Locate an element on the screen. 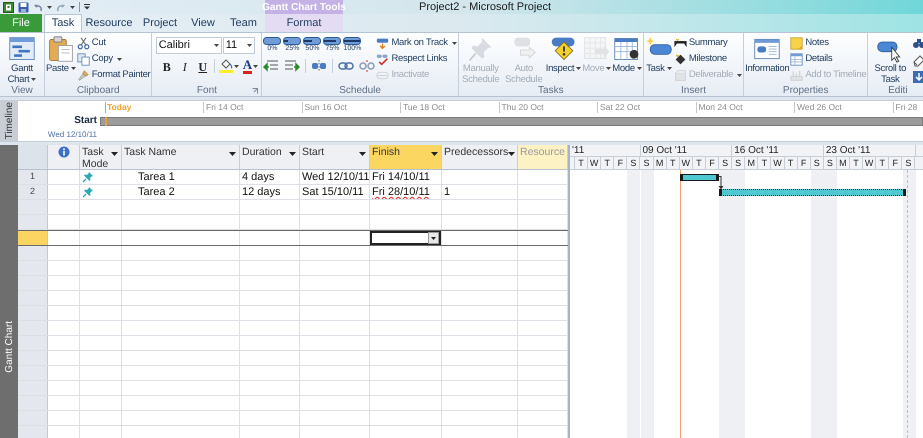  paint-bucket-icon is located at coordinates (225, 66).